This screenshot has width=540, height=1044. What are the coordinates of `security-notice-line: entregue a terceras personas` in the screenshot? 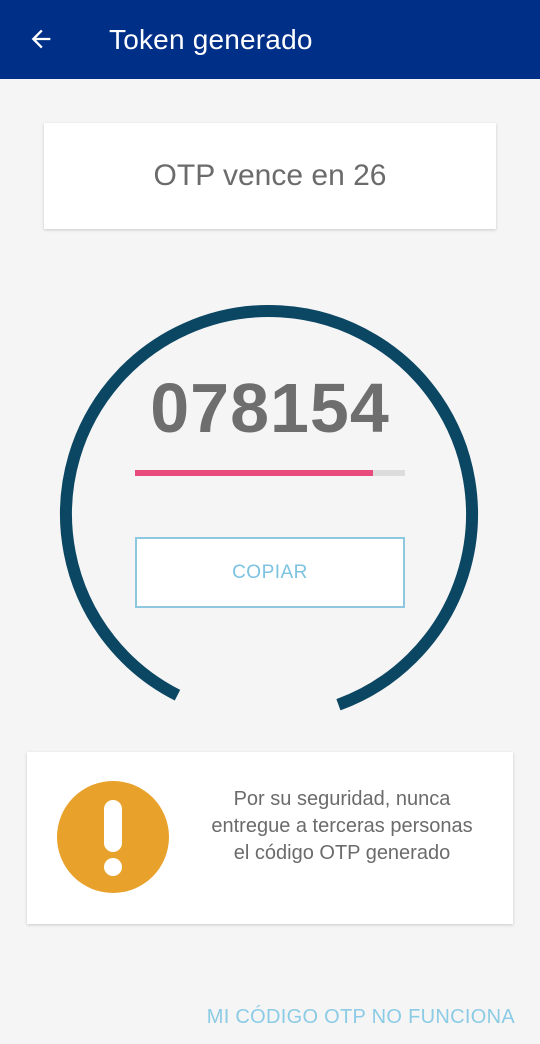 It's located at (342, 826).